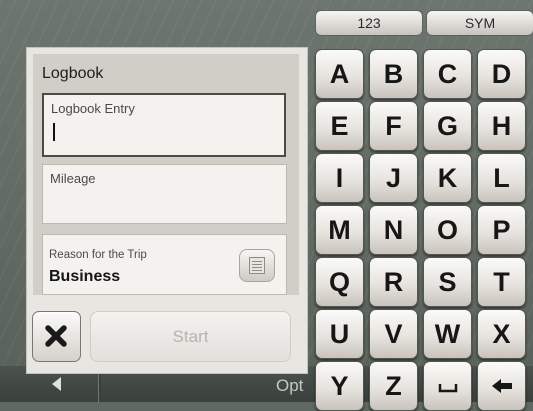 The image size is (533, 411). I want to click on key-j: J, so click(393, 178).